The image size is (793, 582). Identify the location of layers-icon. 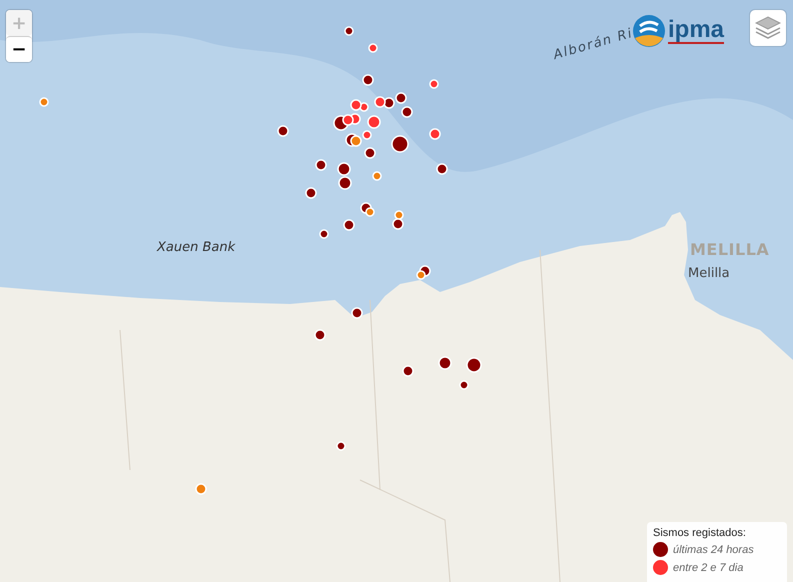
(768, 28).